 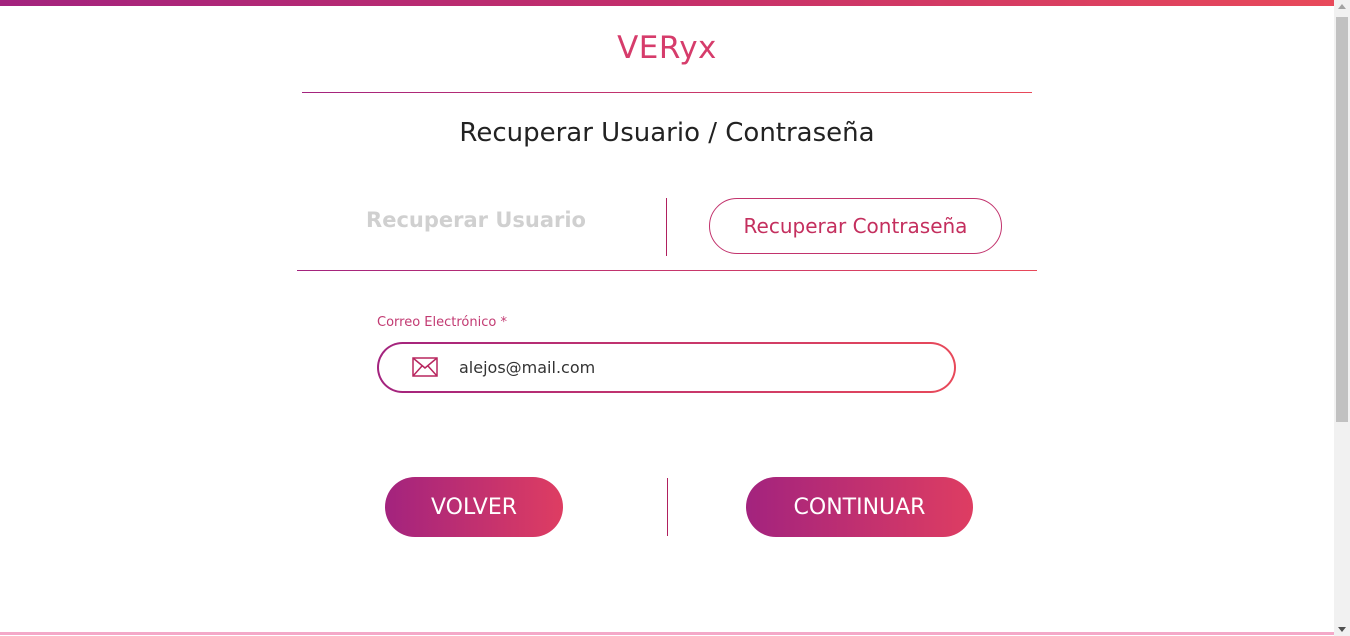 What do you see at coordinates (689, 367) in the screenshot?
I see `email-input` at bounding box center [689, 367].